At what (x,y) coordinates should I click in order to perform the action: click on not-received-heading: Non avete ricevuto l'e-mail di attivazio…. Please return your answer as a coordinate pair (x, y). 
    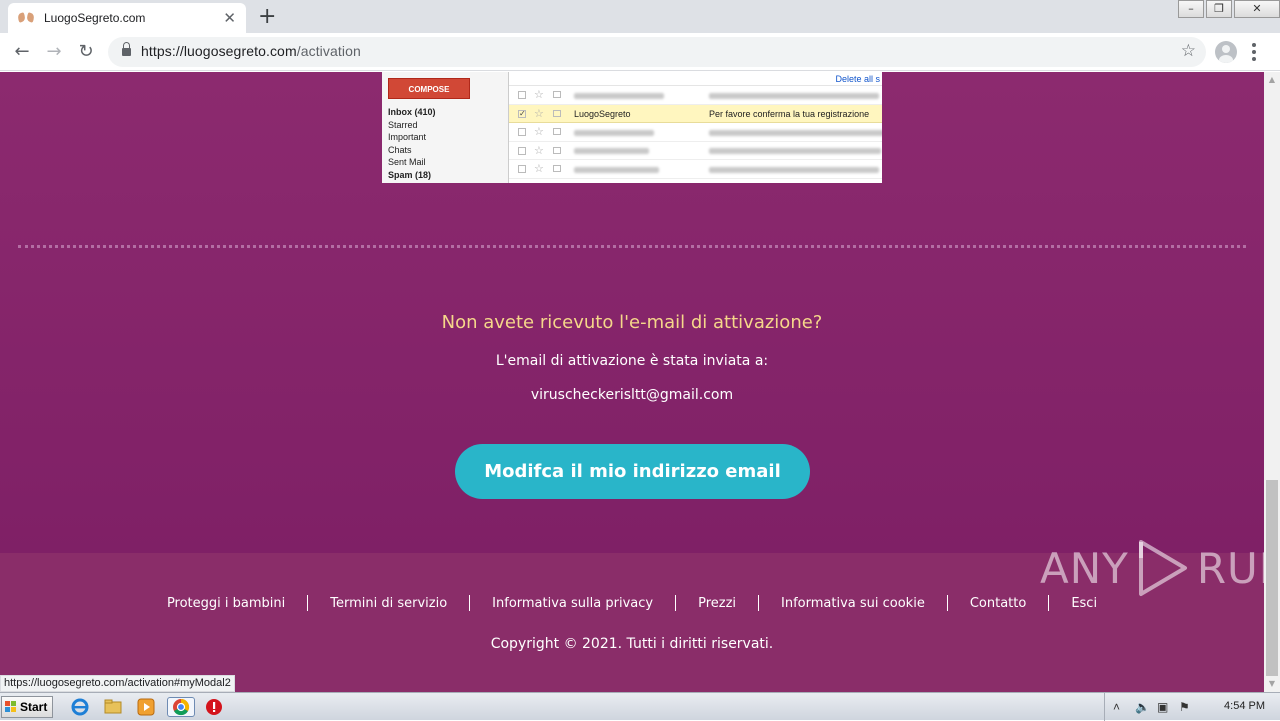
    Looking at the image, I should click on (632, 322).